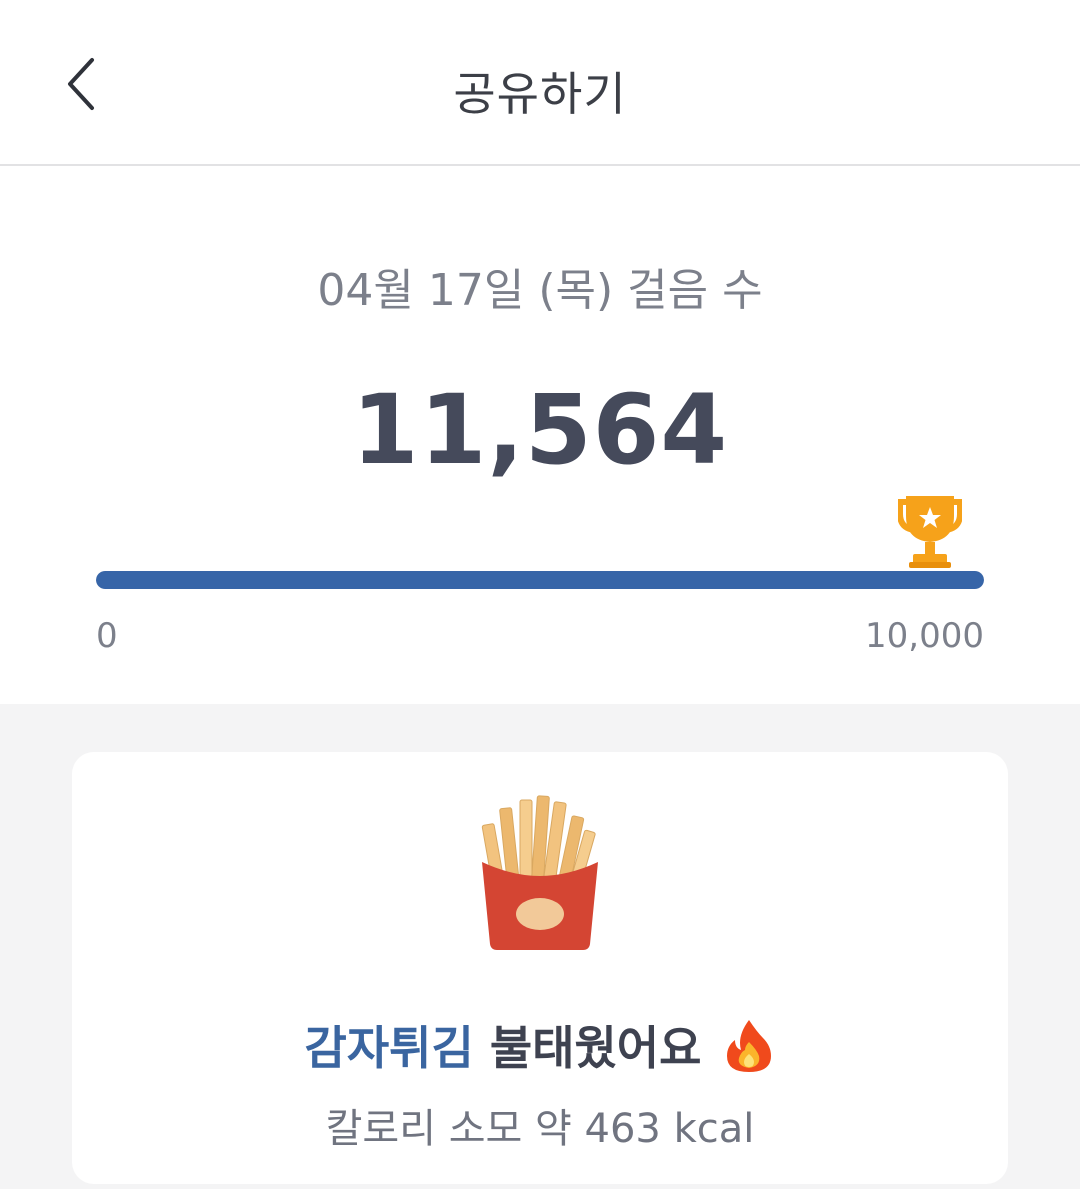 The image size is (1080, 1189). Describe the element at coordinates (540, 290) in the screenshot. I see `date-label: 04월 17일 (목) 걸음 수` at that location.